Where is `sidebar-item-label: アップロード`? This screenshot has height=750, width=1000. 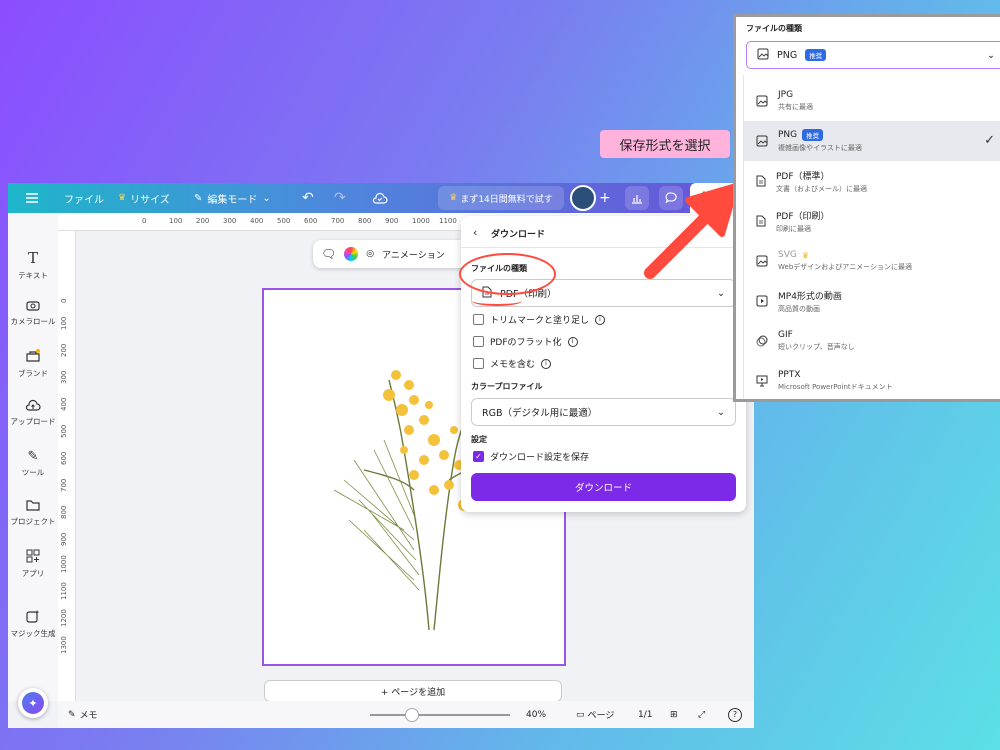
sidebar-item-label: アップロード is located at coordinates (33, 421).